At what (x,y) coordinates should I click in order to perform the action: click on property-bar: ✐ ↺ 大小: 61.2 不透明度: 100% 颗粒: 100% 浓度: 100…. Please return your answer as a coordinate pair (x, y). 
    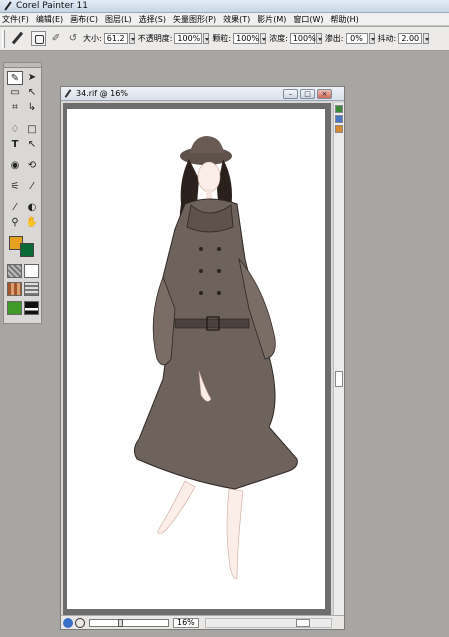
    Looking at the image, I should click on (224, 39).